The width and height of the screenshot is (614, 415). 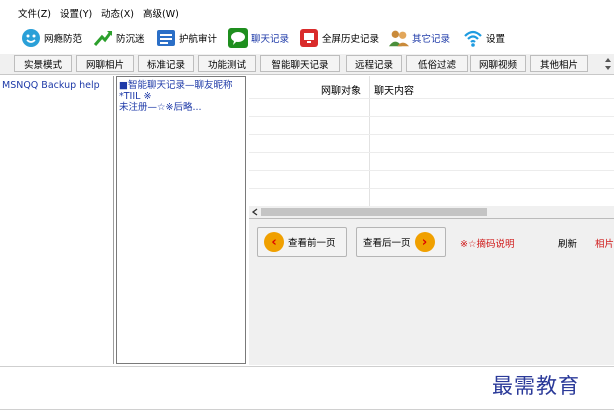 I want to click on list-icon, so click(x=166, y=38).